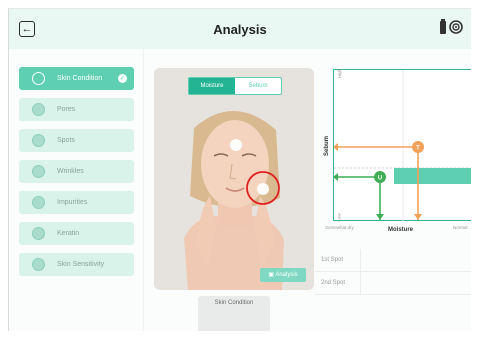 This screenshot has height=338, width=478. I want to click on header-bar: ← Analysis, so click(240, 29).